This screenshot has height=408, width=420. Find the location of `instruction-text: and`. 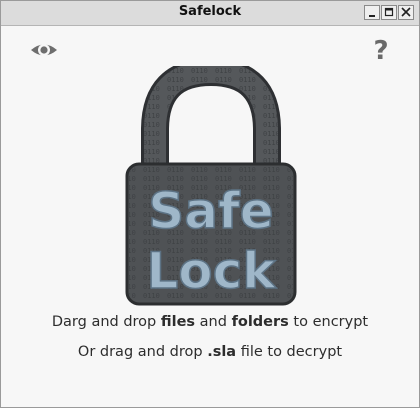

instruction-text: and is located at coordinates (213, 322).